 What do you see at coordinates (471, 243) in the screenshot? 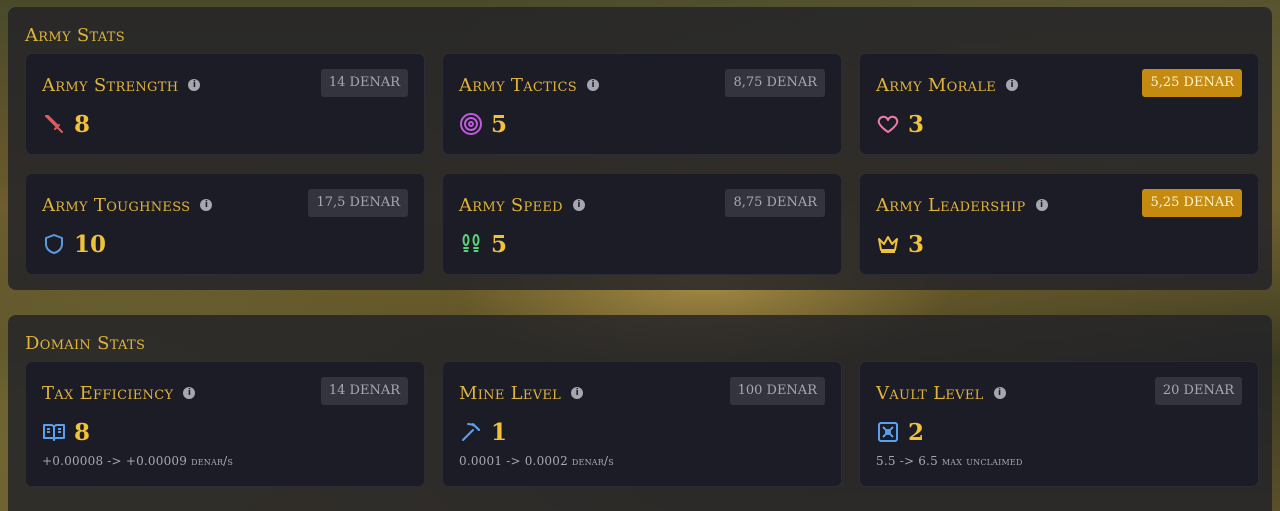
I see `footprints-icon` at bounding box center [471, 243].